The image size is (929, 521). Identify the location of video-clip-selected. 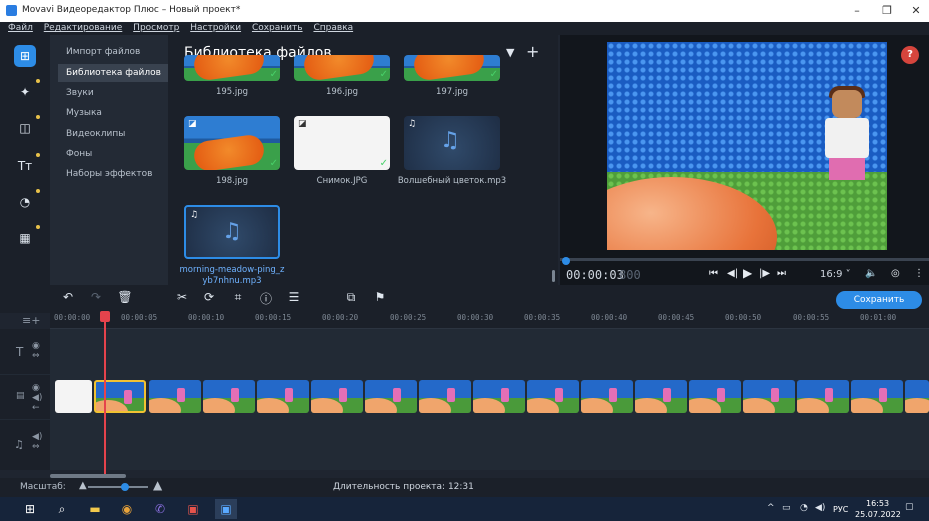
(120, 396).